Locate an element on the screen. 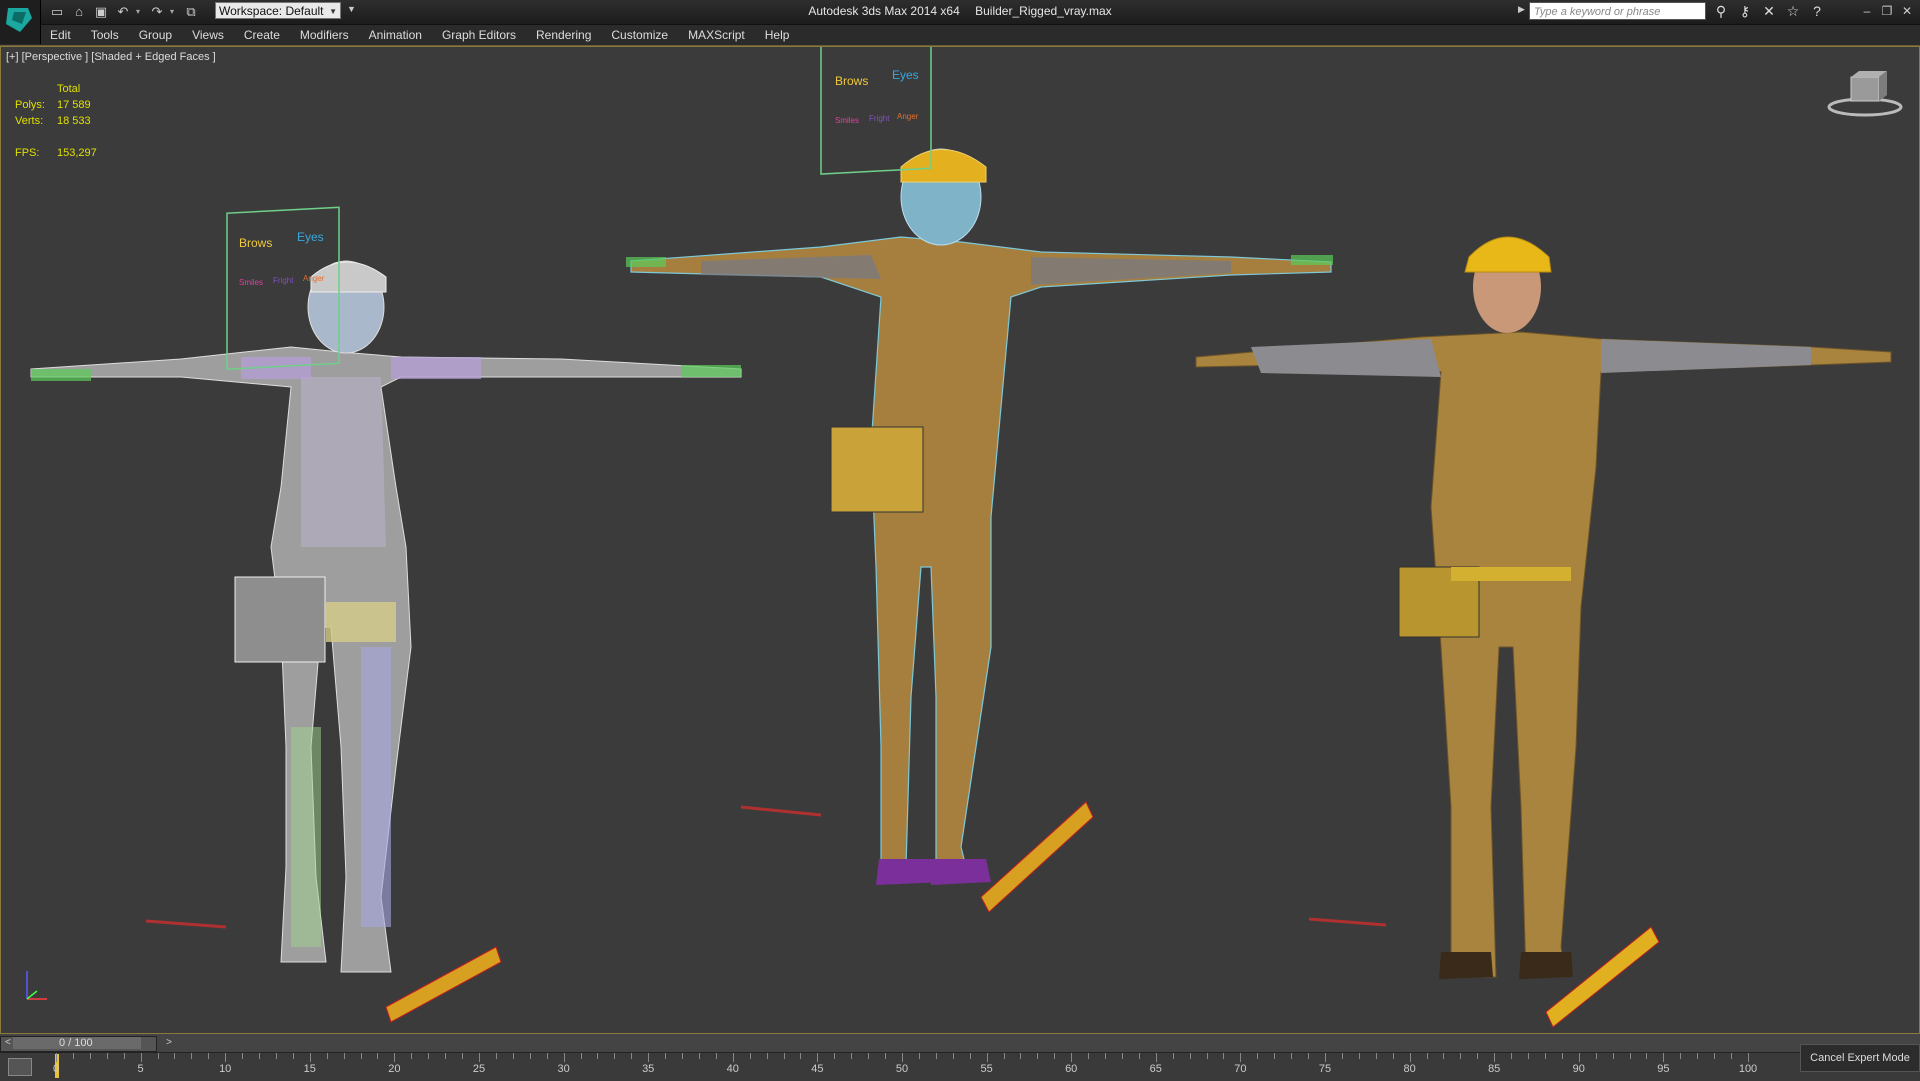  fright-label-left: Fright is located at coordinates (283, 280).